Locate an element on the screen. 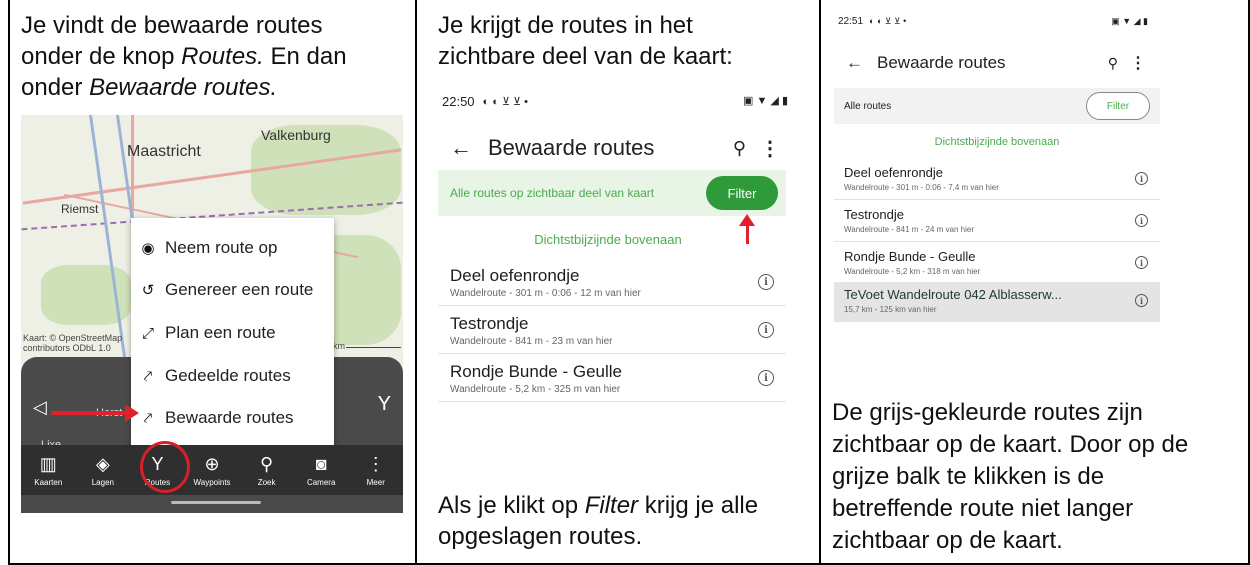  map-scale: km is located at coordinates (339, 346).